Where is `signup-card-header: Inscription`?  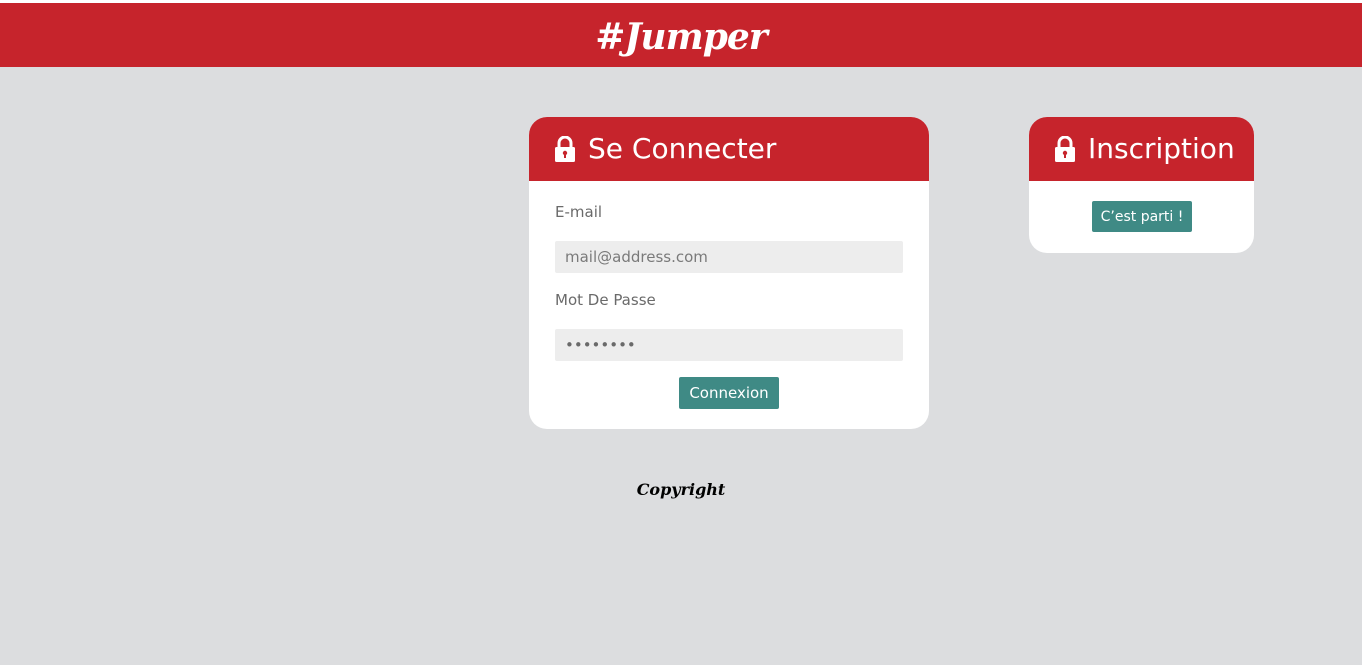 signup-card-header: Inscription is located at coordinates (1141, 149).